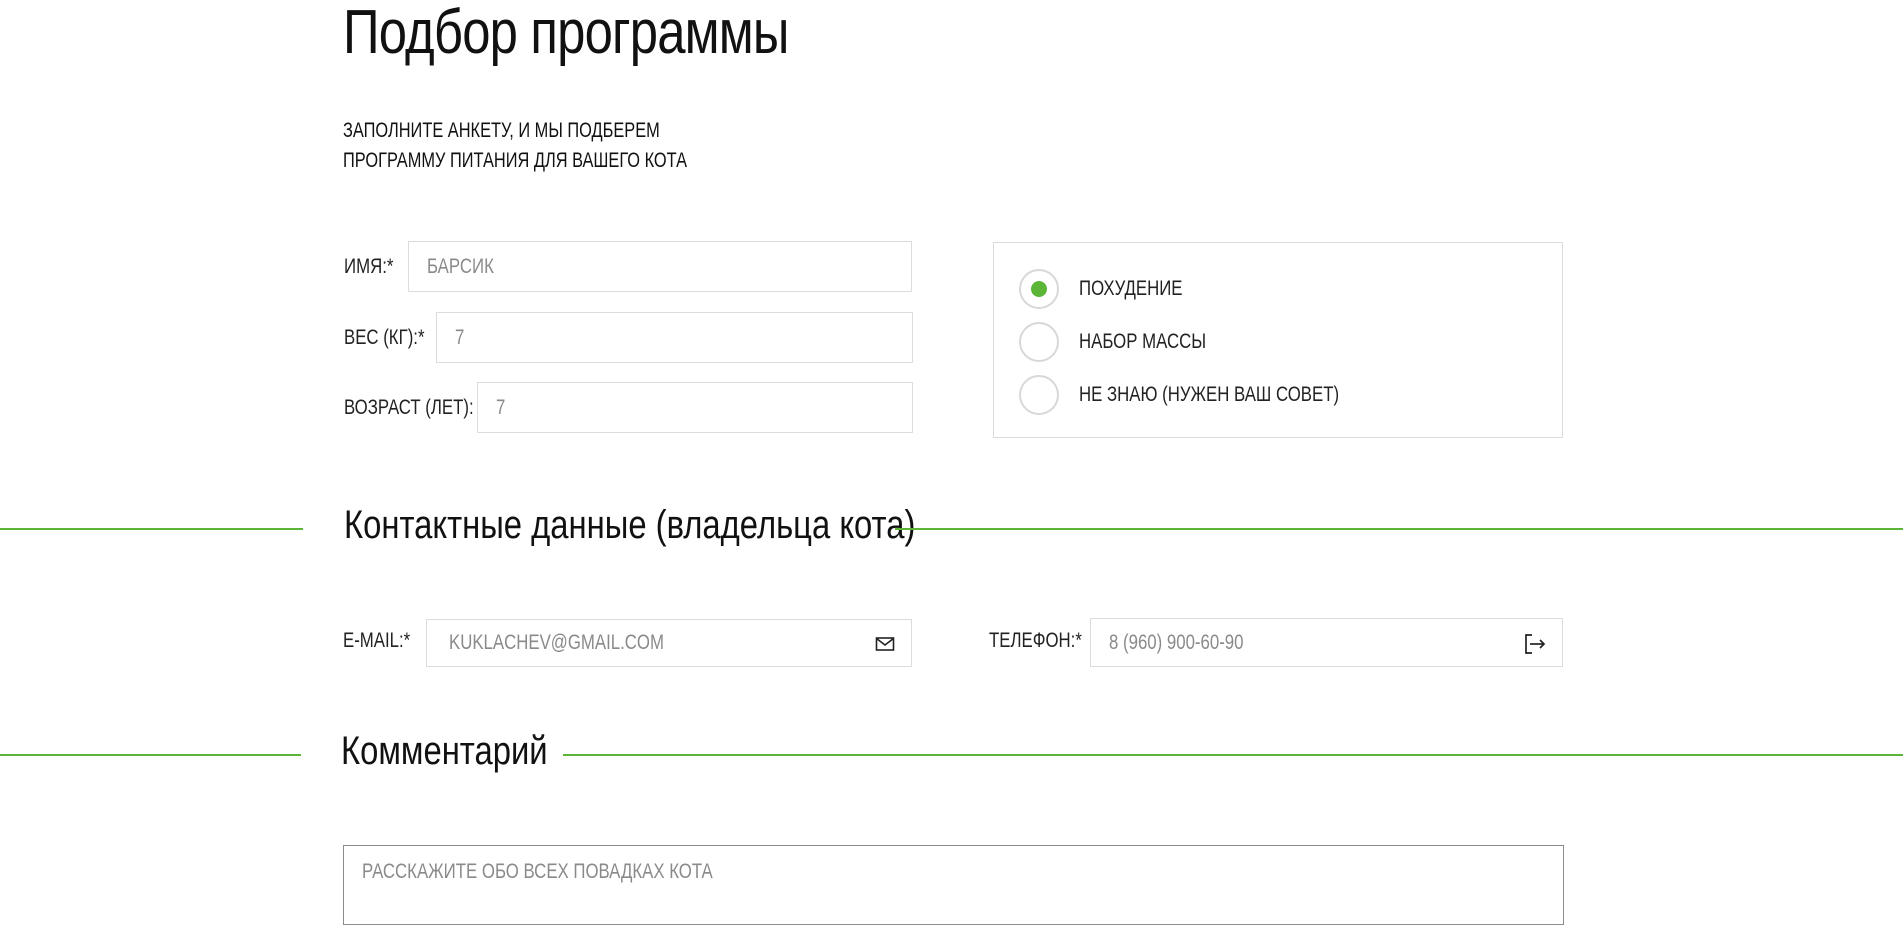 The image size is (1903, 925). I want to click on envelope-icon, so click(885, 644).